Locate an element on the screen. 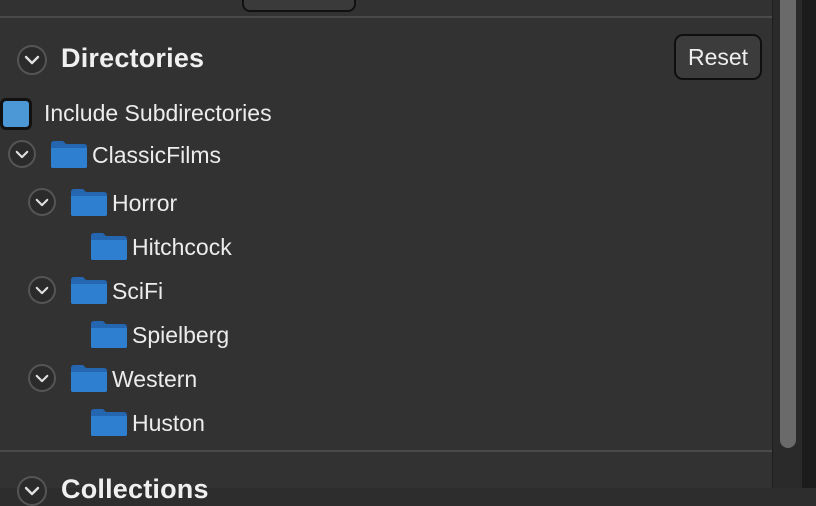  tree-item-western: Western is located at coordinates (154, 379).